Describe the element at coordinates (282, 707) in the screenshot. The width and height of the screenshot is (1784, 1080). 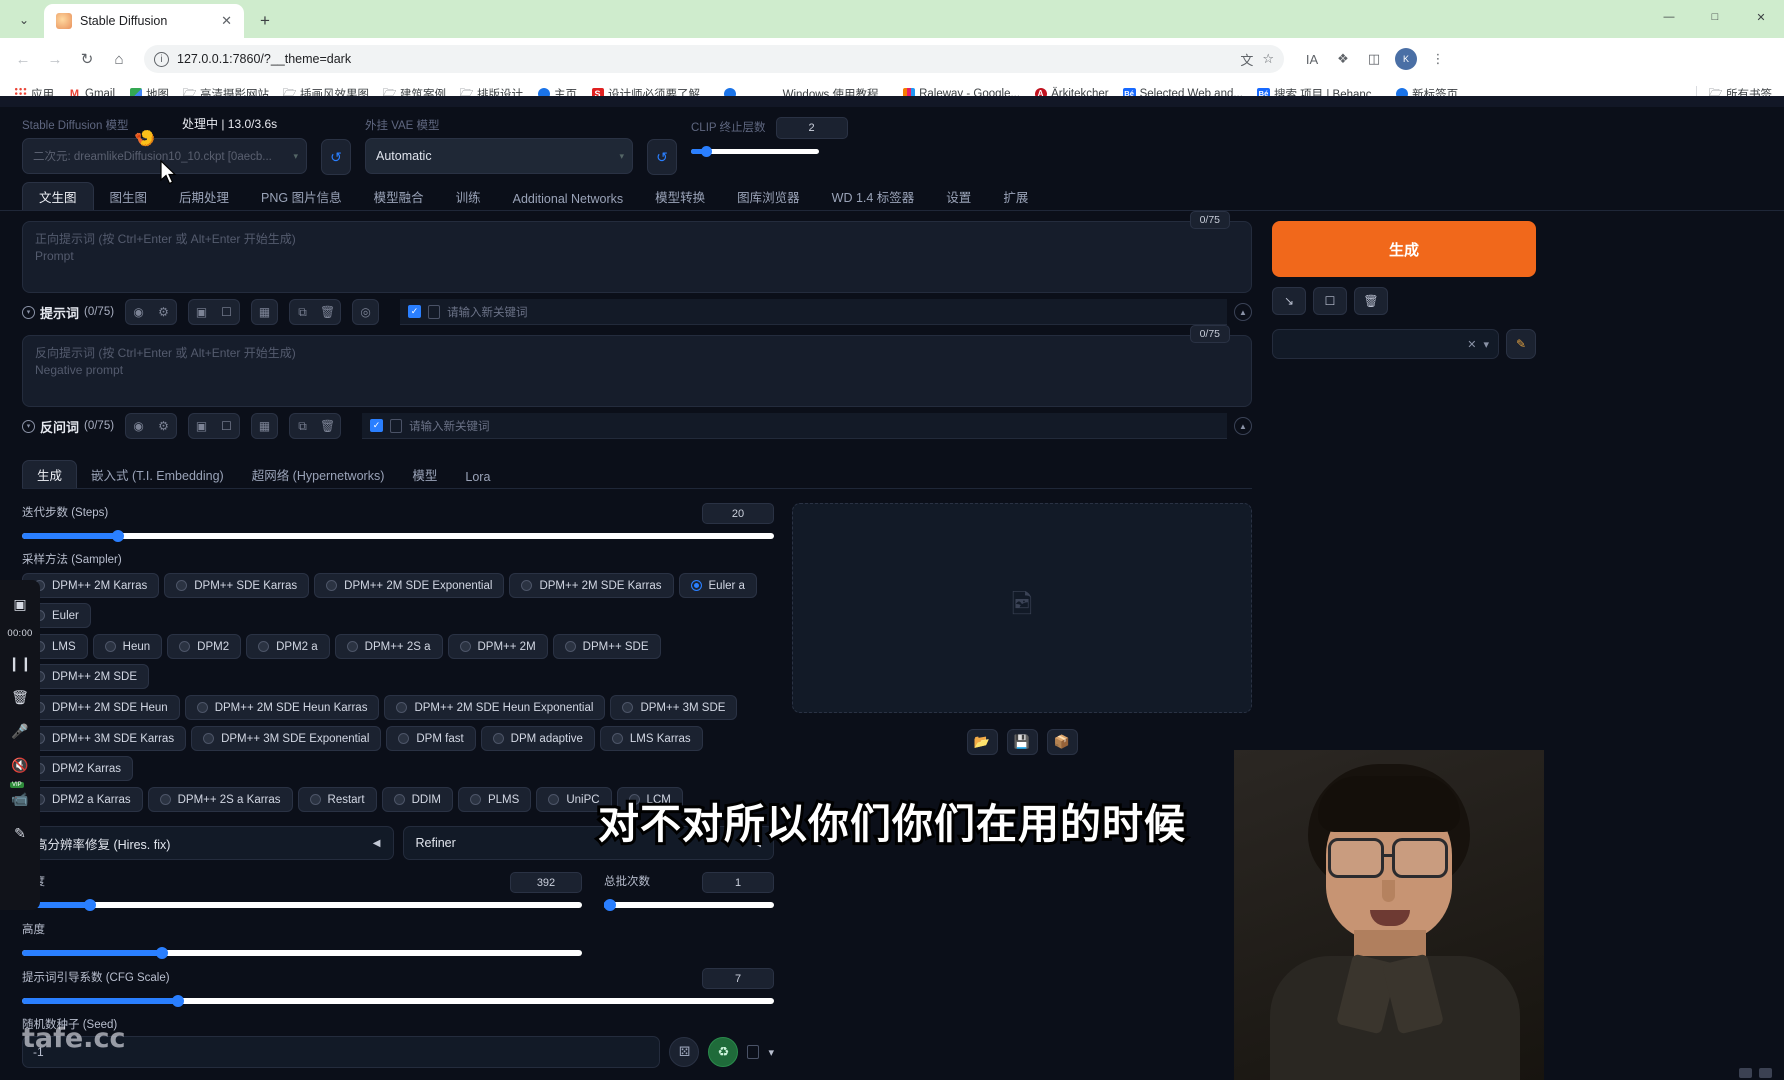
I see `sampler-option: DPM++ 2M SDE Heun Karras` at that location.